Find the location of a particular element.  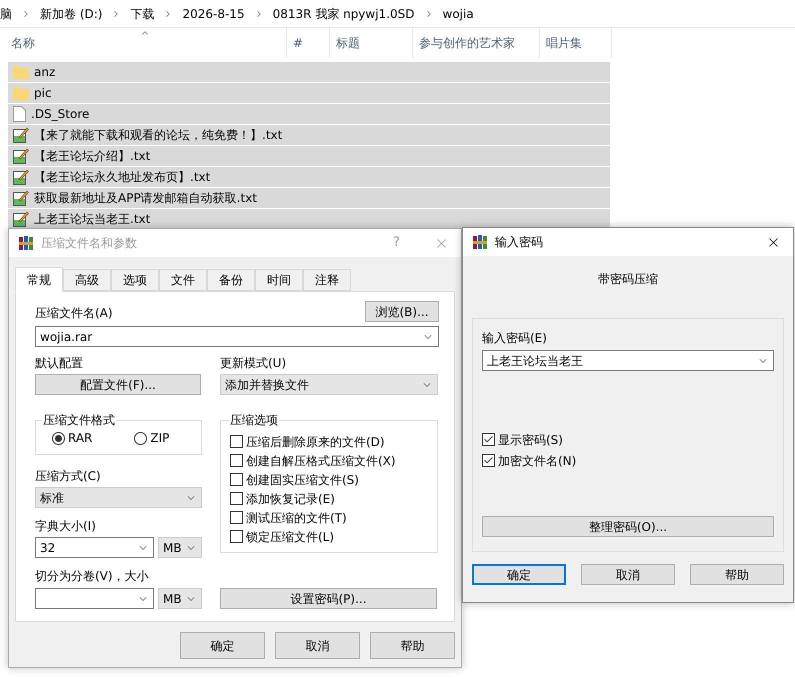

file-row: 【来了就能下载和观看的论坛，纯免费！】.txt is located at coordinates (309, 135).